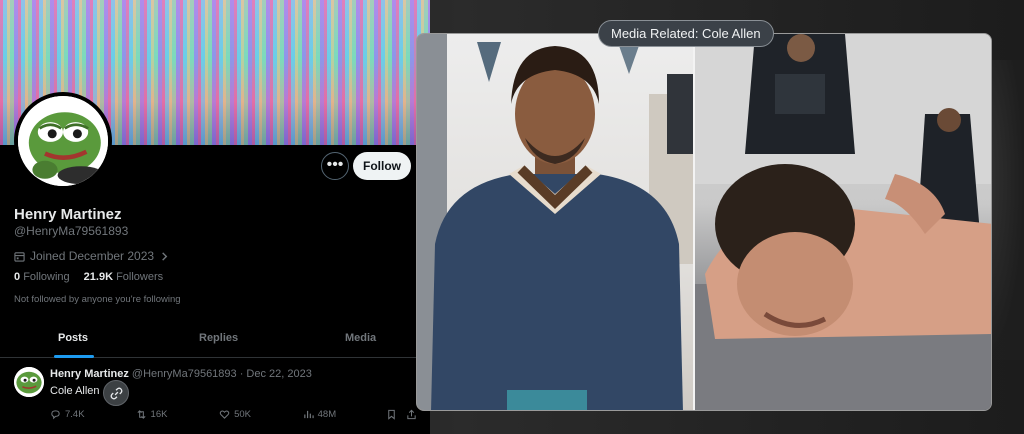  I want to click on repost-button: 16K, so click(178, 414).